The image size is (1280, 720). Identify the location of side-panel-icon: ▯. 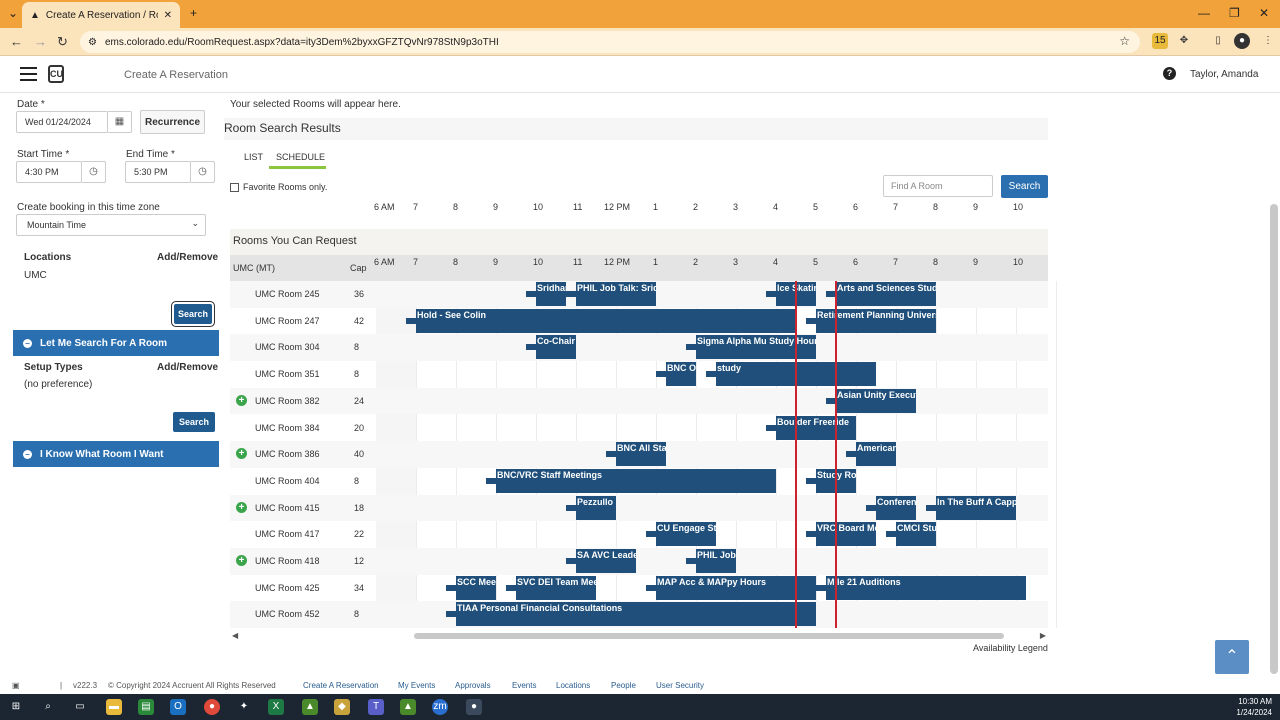
(1218, 41).